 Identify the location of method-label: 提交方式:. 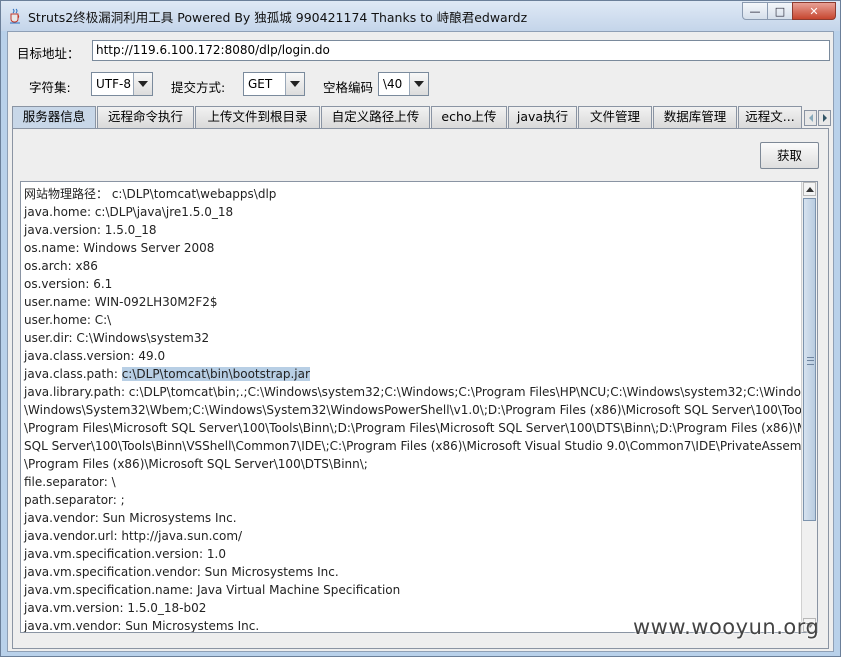
(198, 87).